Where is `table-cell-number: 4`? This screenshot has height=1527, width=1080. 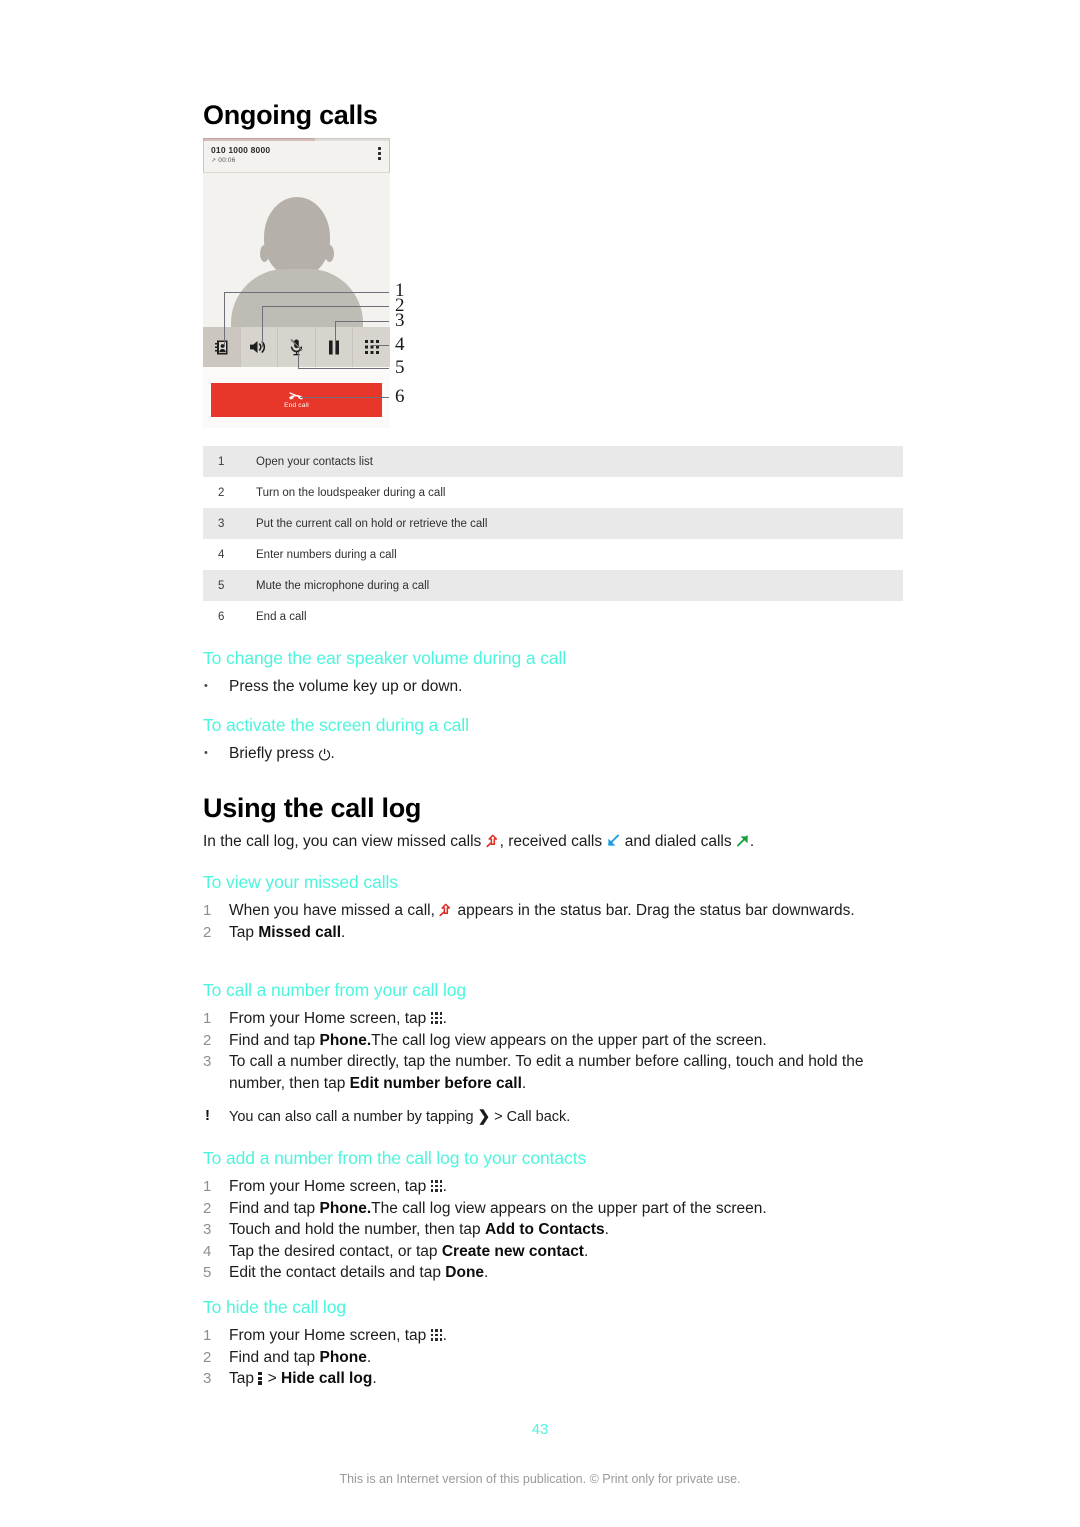 table-cell-number: 4 is located at coordinates (221, 554).